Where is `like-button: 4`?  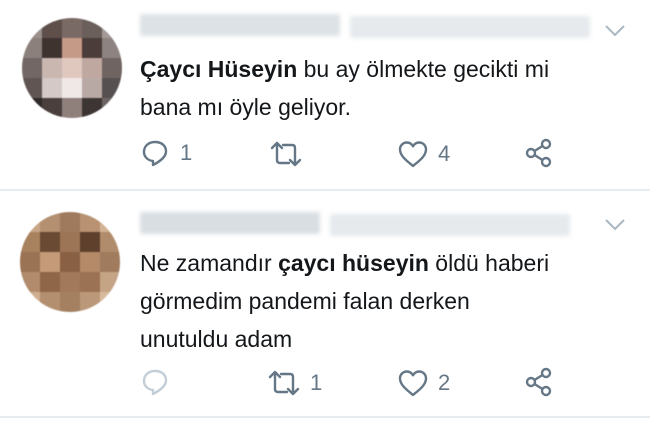 like-button: 4 is located at coordinates (424, 154).